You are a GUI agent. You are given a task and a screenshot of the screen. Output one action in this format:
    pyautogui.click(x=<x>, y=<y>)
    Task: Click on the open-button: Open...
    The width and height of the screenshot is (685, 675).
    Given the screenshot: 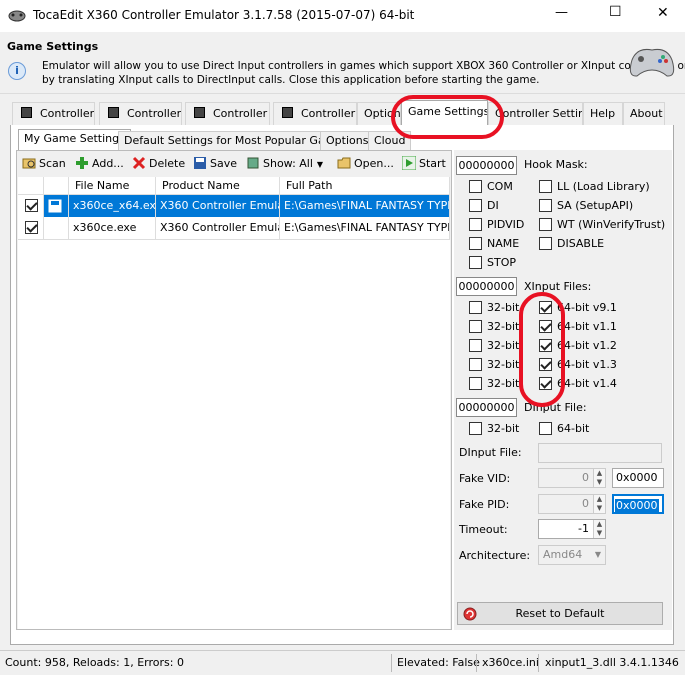 What is the action you would take?
    pyautogui.click(x=365, y=164)
    